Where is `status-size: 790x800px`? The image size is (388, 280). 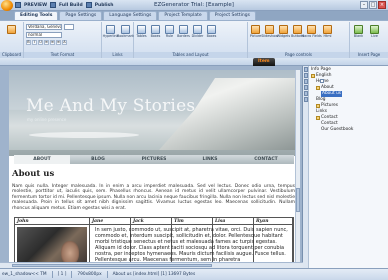
status-size: 790x800px is located at coordinates (89, 274).